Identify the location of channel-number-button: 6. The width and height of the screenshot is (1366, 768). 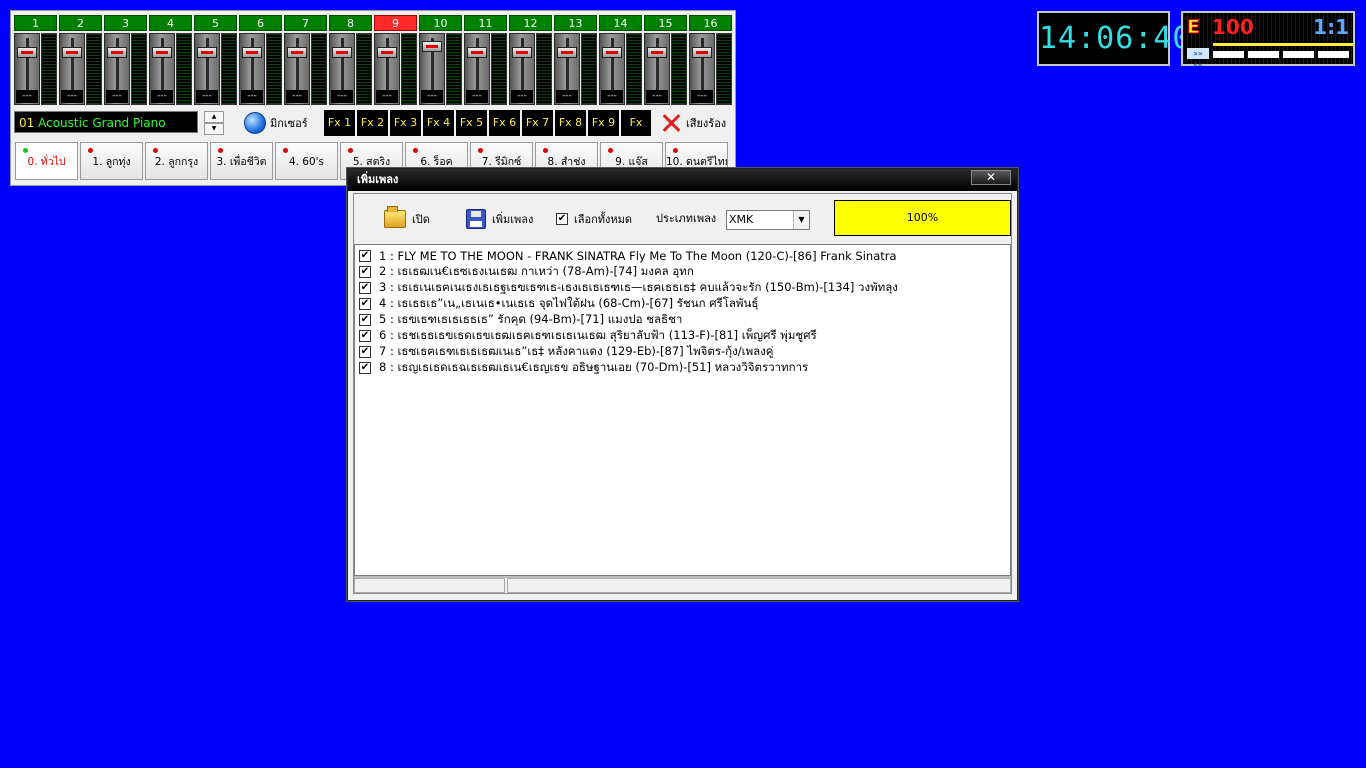
(260, 23).